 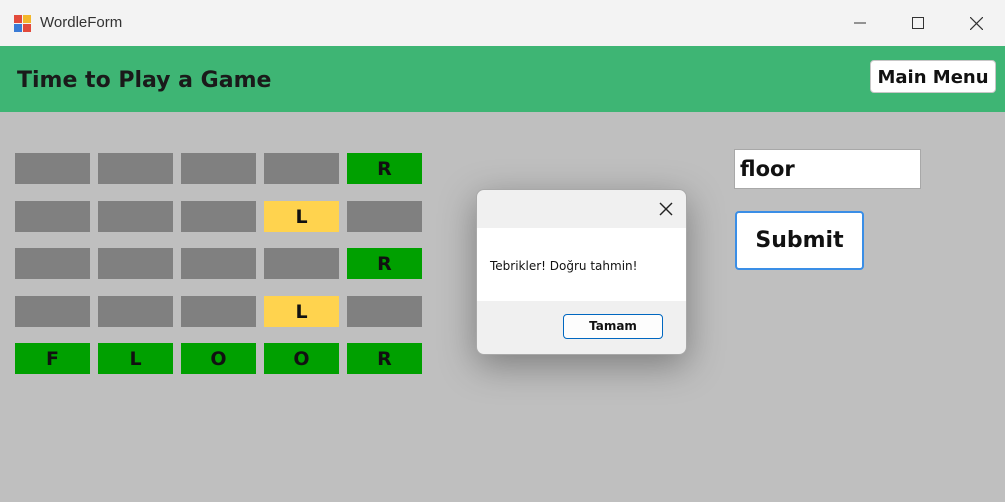 What do you see at coordinates (799, 240) in the screenshot?
I see `submit-button: Submit` at bounding box center [799, 240].